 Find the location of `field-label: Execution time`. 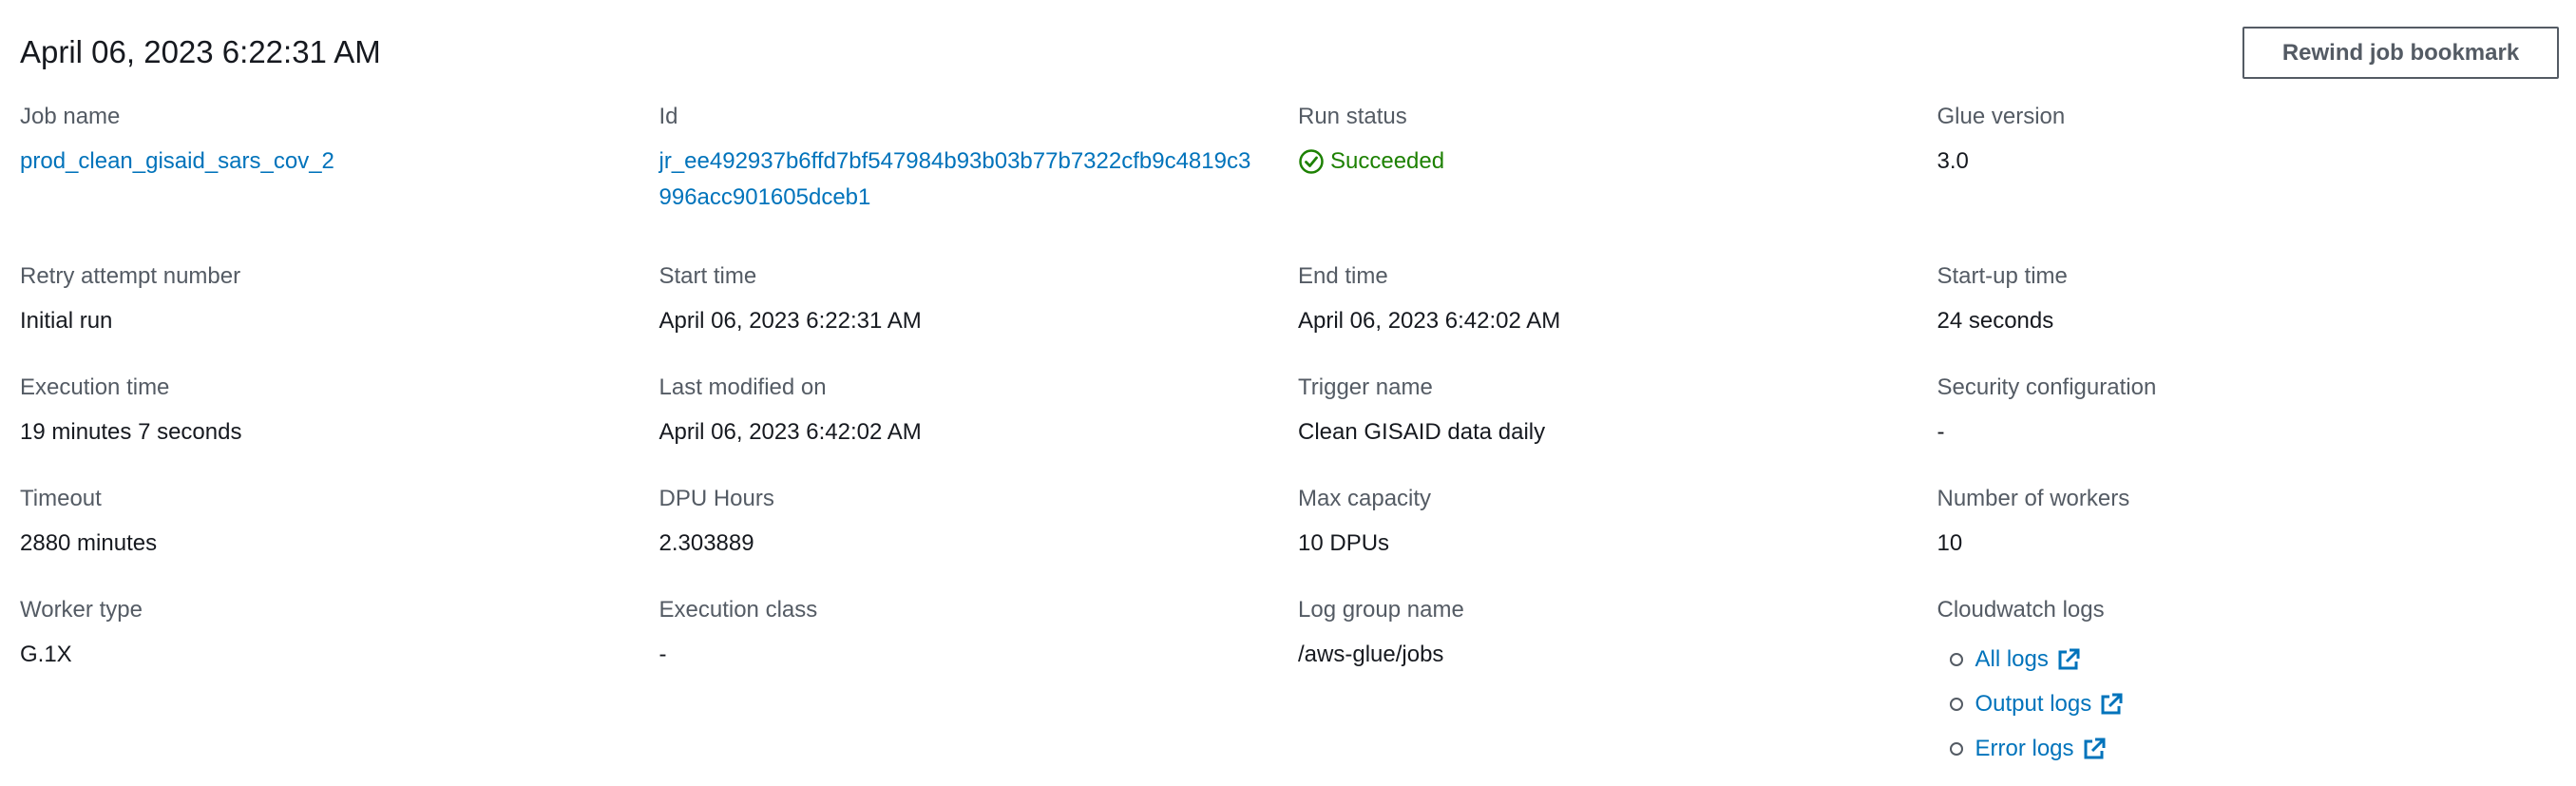

field-label: Execution time is located at coordinates (95, 387).